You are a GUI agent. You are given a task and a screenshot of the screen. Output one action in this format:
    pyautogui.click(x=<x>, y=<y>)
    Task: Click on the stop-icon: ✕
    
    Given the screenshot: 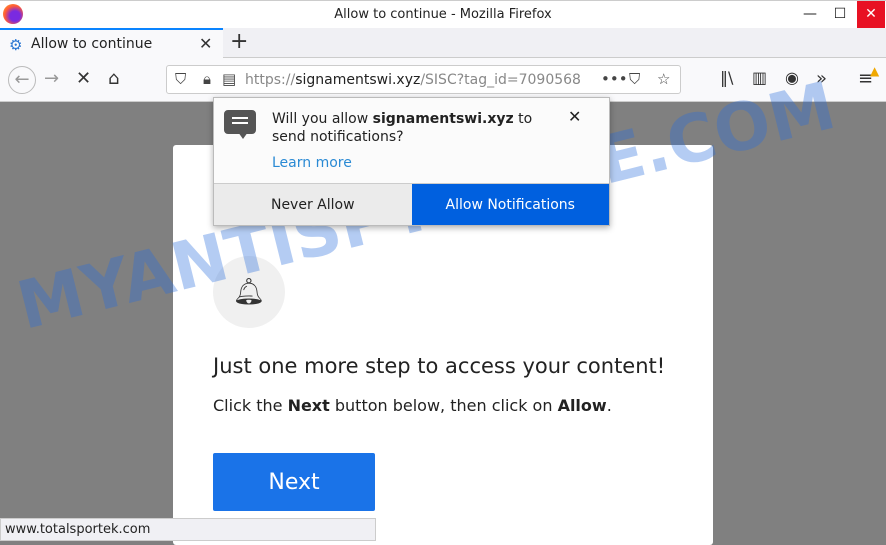 What is the action you would take?
    pyautogui.click(x=83, y=78)
    